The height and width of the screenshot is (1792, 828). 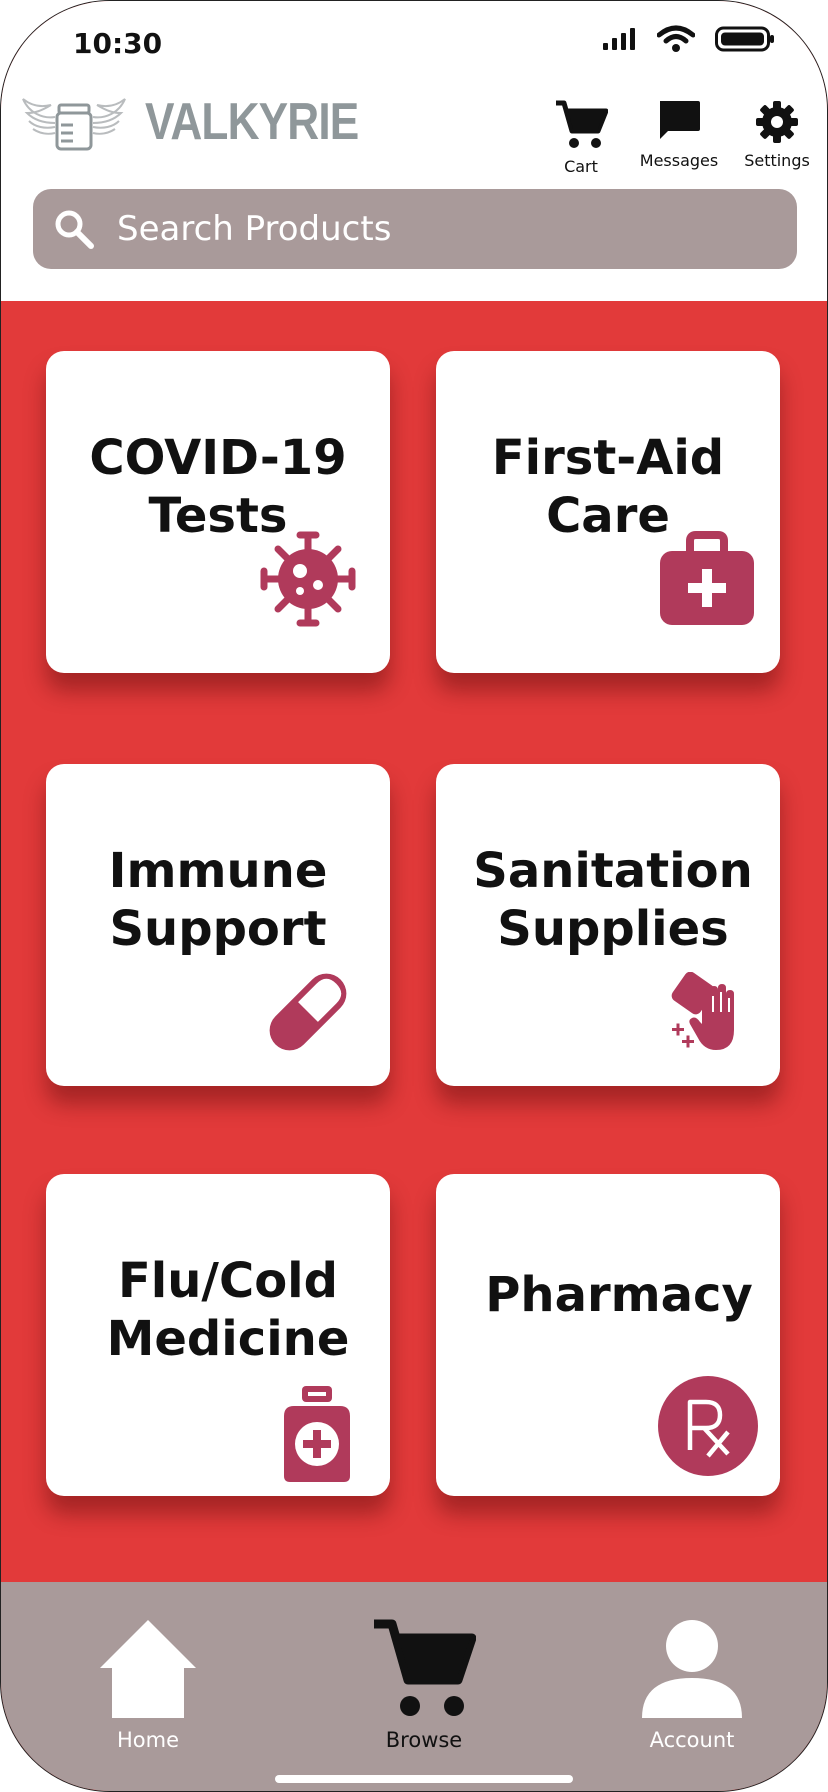 I want to click on hand-sanitizer-icon, so click(x=702, y=1011).